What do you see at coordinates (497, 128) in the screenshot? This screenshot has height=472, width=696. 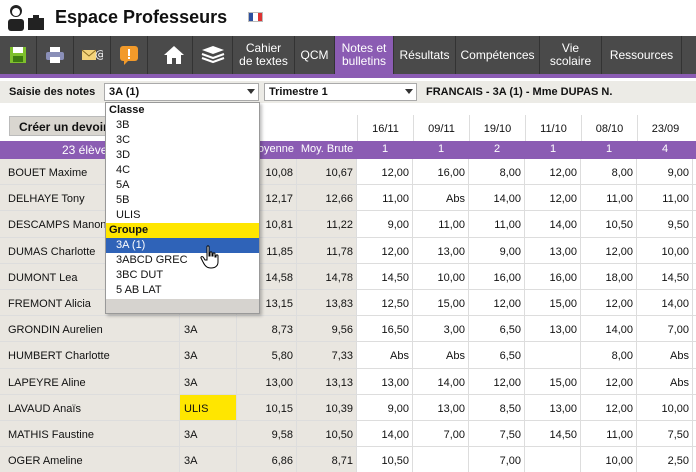 I see `date-header: 19/10` at bounding box center [497, 128].